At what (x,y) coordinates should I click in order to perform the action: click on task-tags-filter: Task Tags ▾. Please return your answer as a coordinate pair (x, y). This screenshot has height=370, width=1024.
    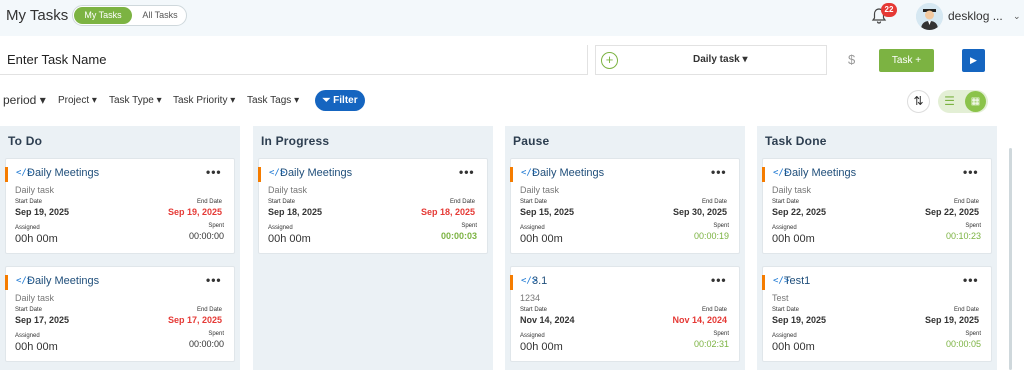
    Looking at the image, I should click on (273, 100).